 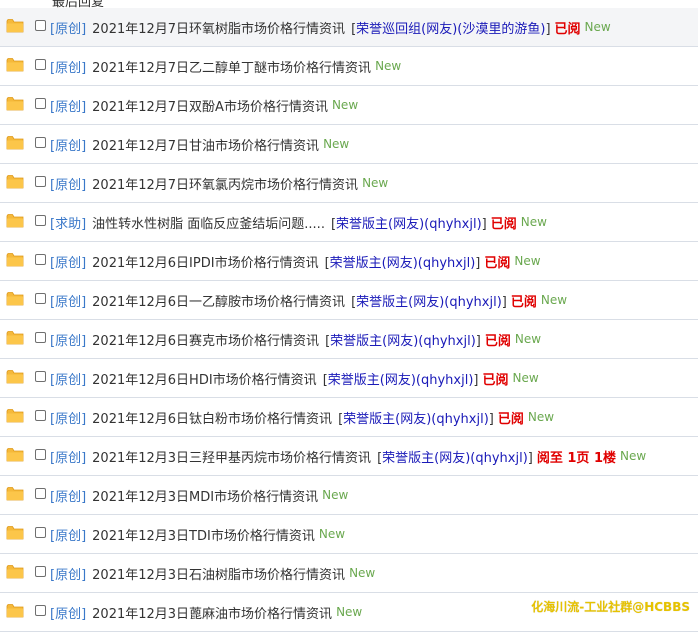 I want to click on table-row: [原创] 2021年12月7日双酚A市场价格行情资讯 New, so click(x=349, y=105).